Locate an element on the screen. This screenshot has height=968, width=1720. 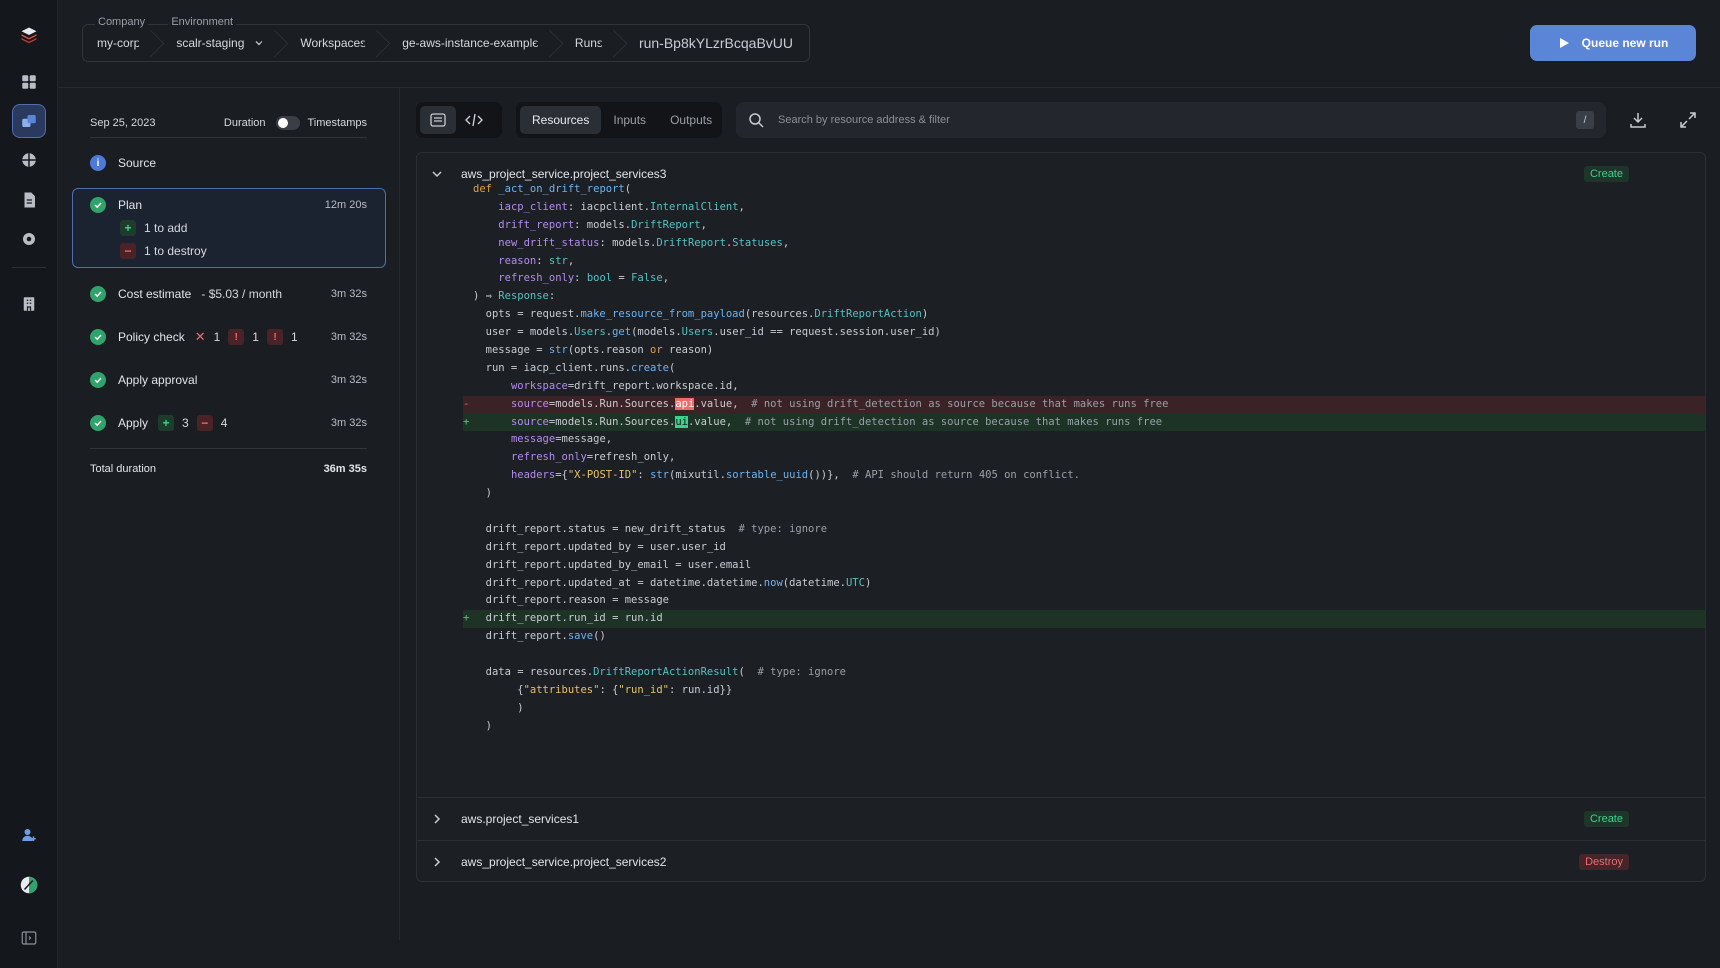
building-icon is located at coordinates (29, 304).